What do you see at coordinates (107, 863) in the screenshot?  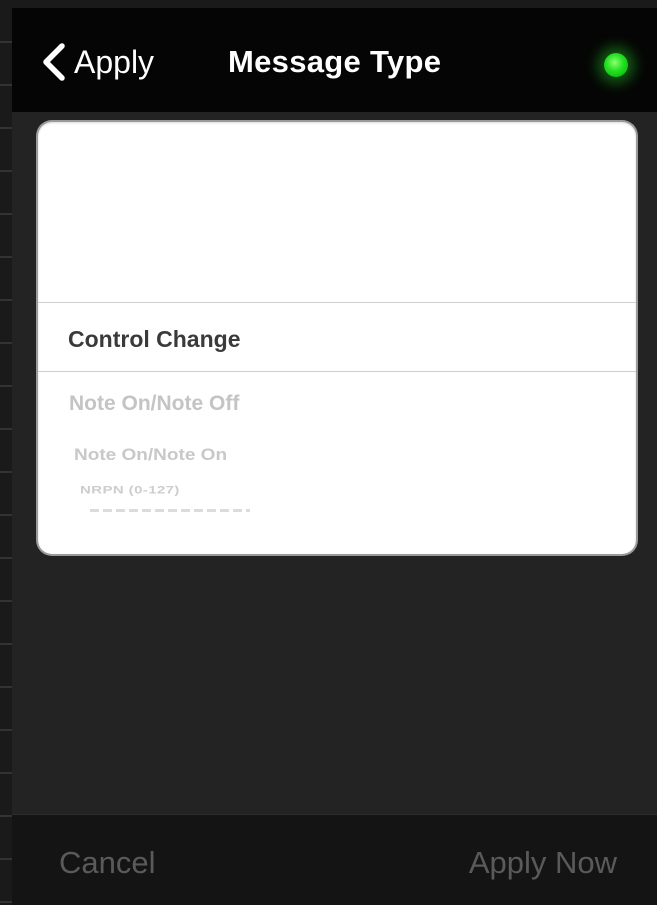 I see `cancel-button: Cancel` at bounding box center [107, 863].